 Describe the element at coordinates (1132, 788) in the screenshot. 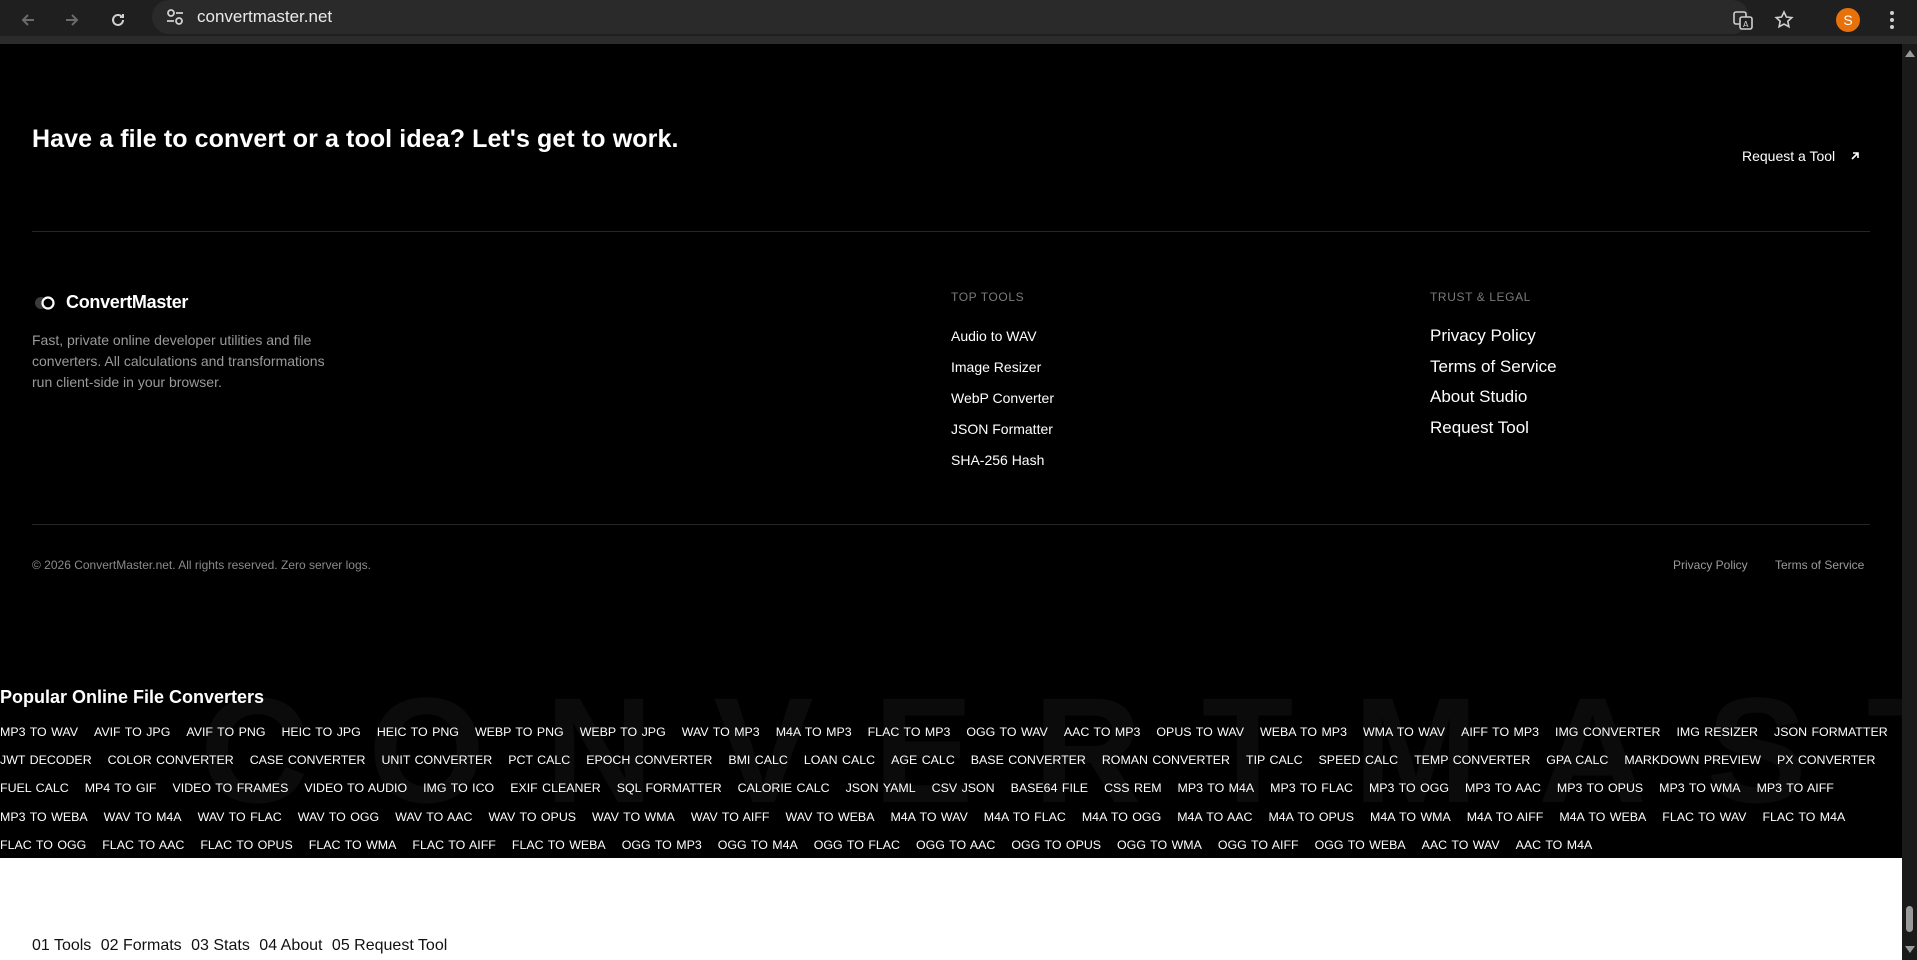

I see `converter-link: CSS REM` at that location.